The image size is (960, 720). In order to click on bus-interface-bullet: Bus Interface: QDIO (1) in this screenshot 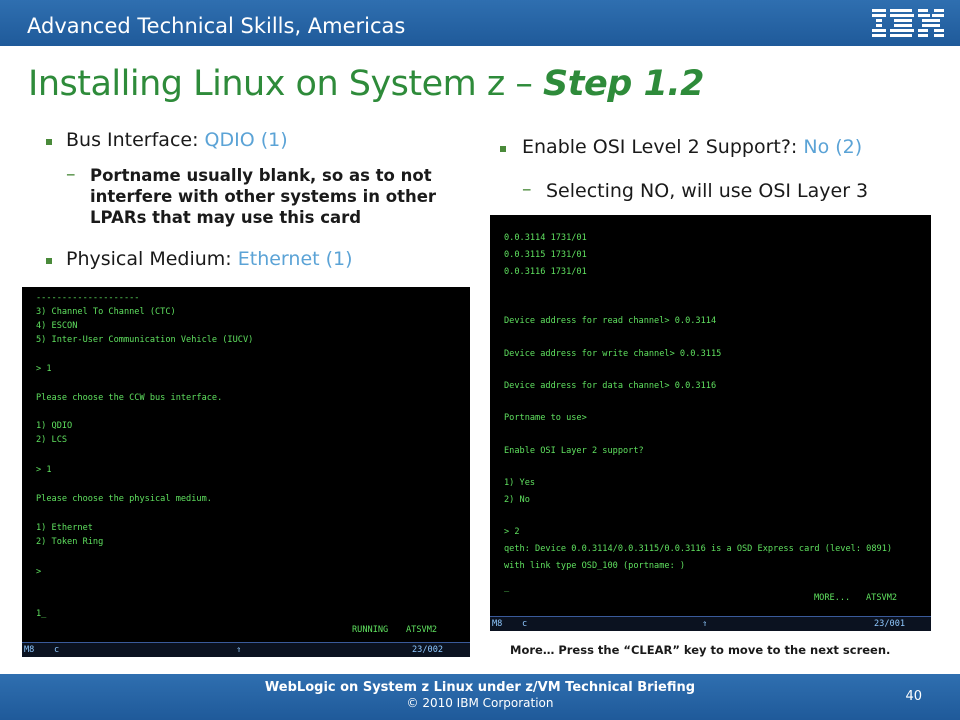, I will do `click(177, 140)`.